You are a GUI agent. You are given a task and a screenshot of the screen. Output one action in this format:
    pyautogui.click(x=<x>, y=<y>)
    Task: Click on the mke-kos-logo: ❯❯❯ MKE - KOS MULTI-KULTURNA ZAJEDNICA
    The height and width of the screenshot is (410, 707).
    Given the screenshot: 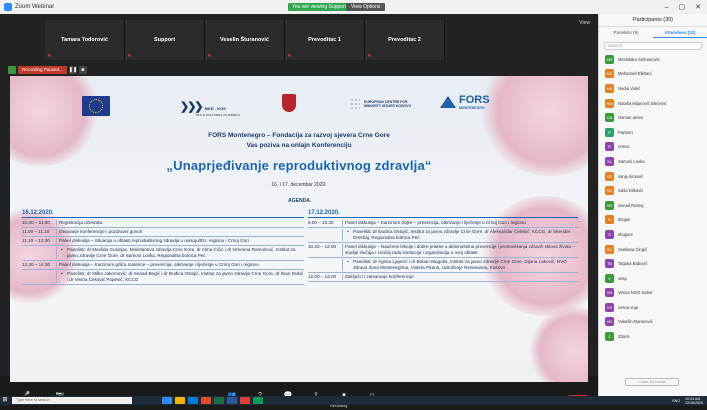 What is the action you would take?
    pyautogui.click(x=210, y=108)
    